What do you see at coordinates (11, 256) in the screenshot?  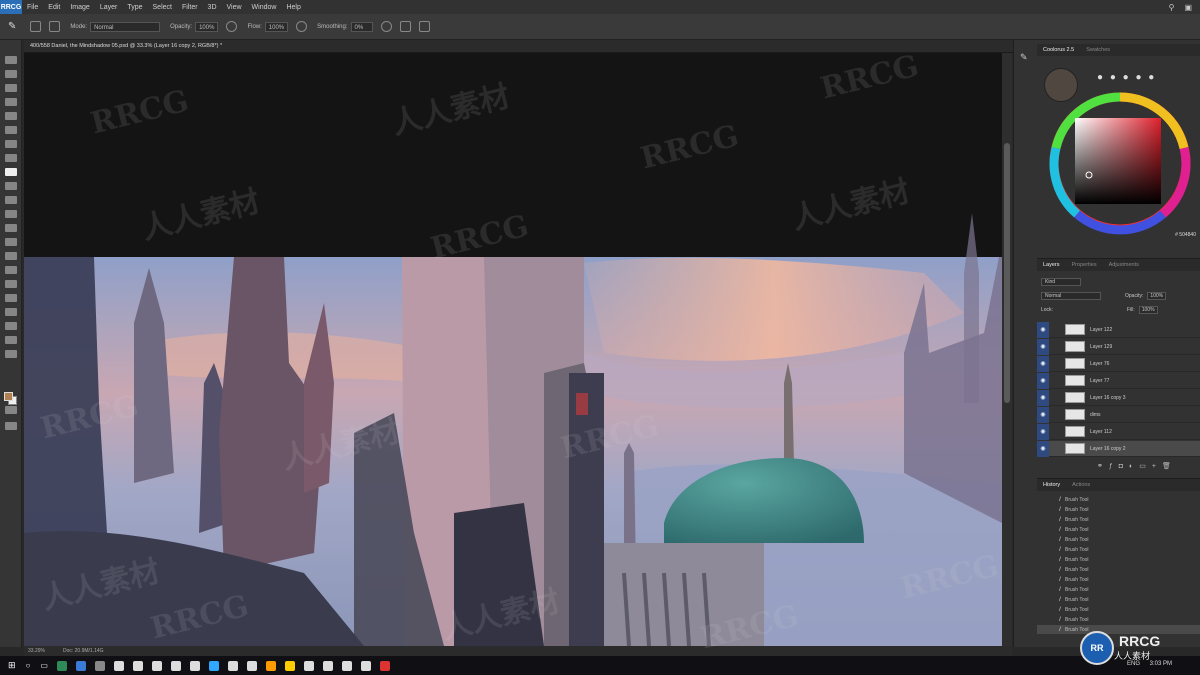 I see `dodge-tool-icon` at bounding box center [11, 256].